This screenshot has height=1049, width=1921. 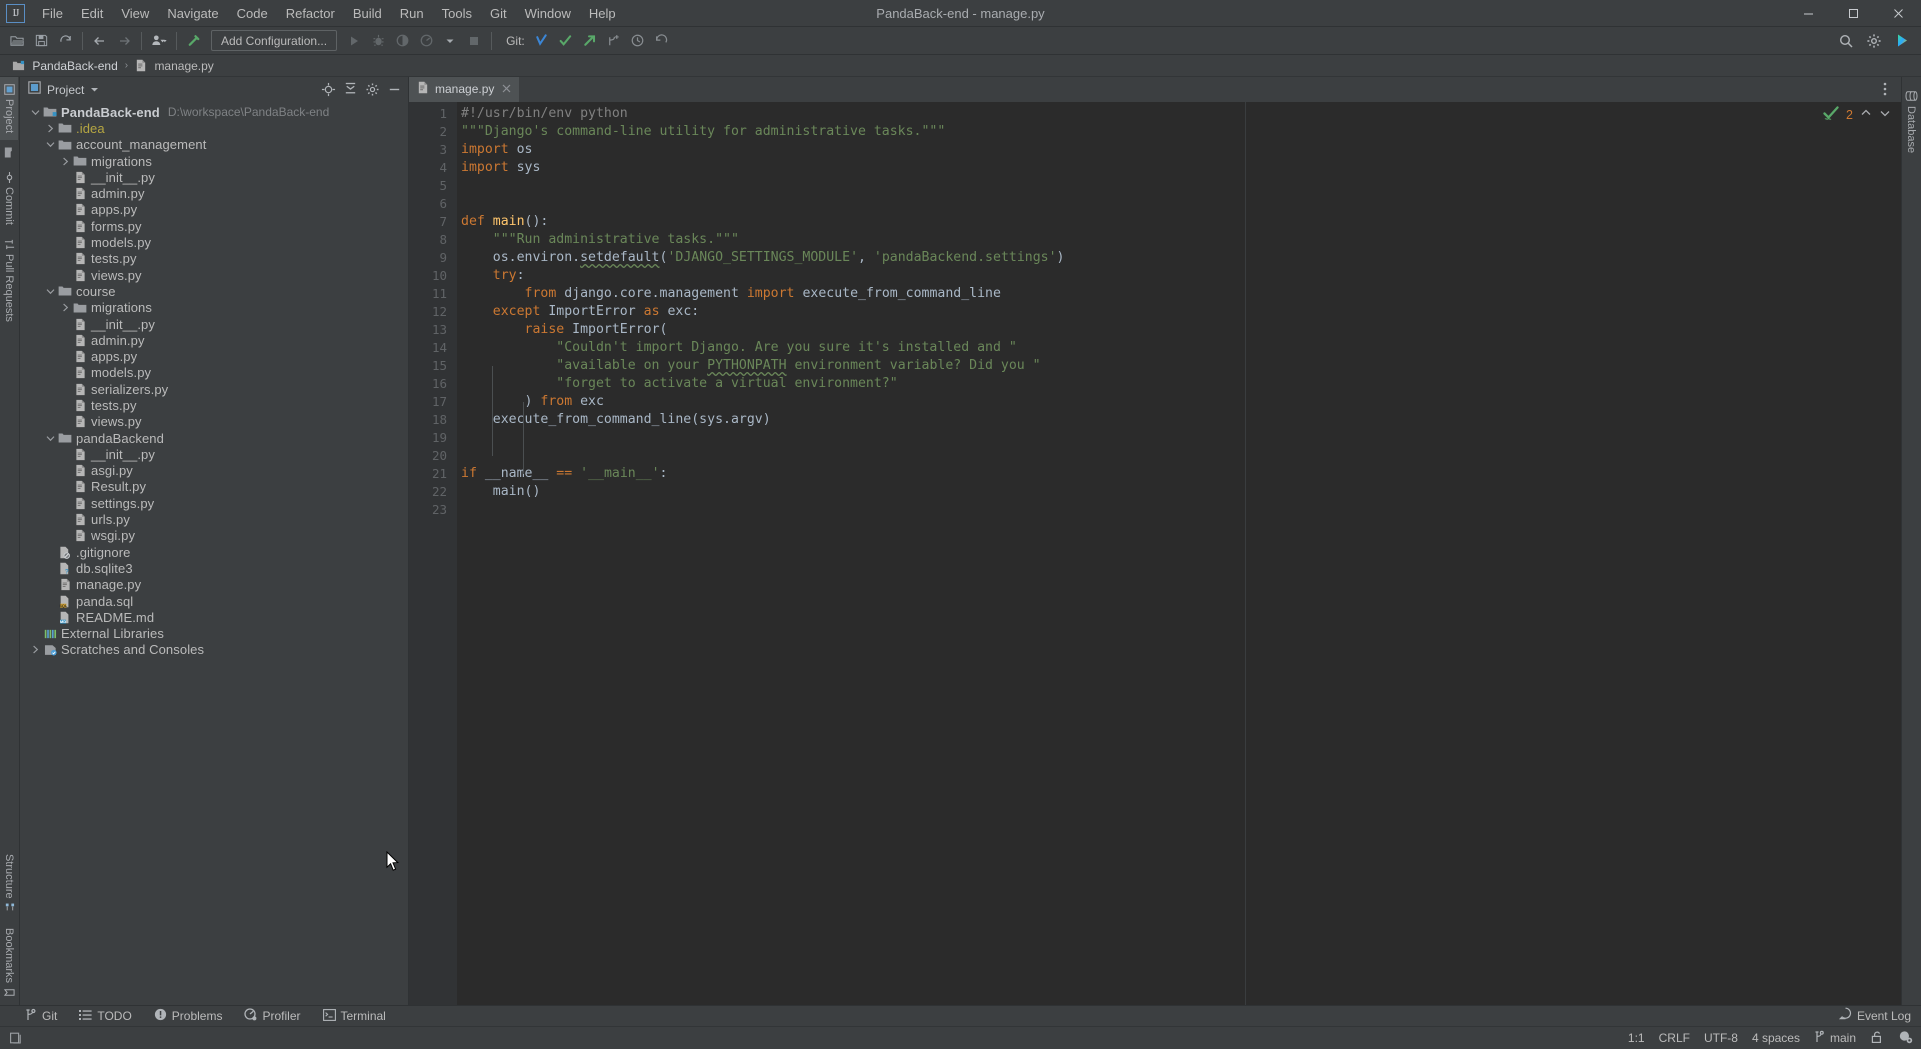 What do you see at coordinates (1776, 1038) in the screenshot?
I see `indent-setting: 4 spaces` at bounding box center [1776, 1038].